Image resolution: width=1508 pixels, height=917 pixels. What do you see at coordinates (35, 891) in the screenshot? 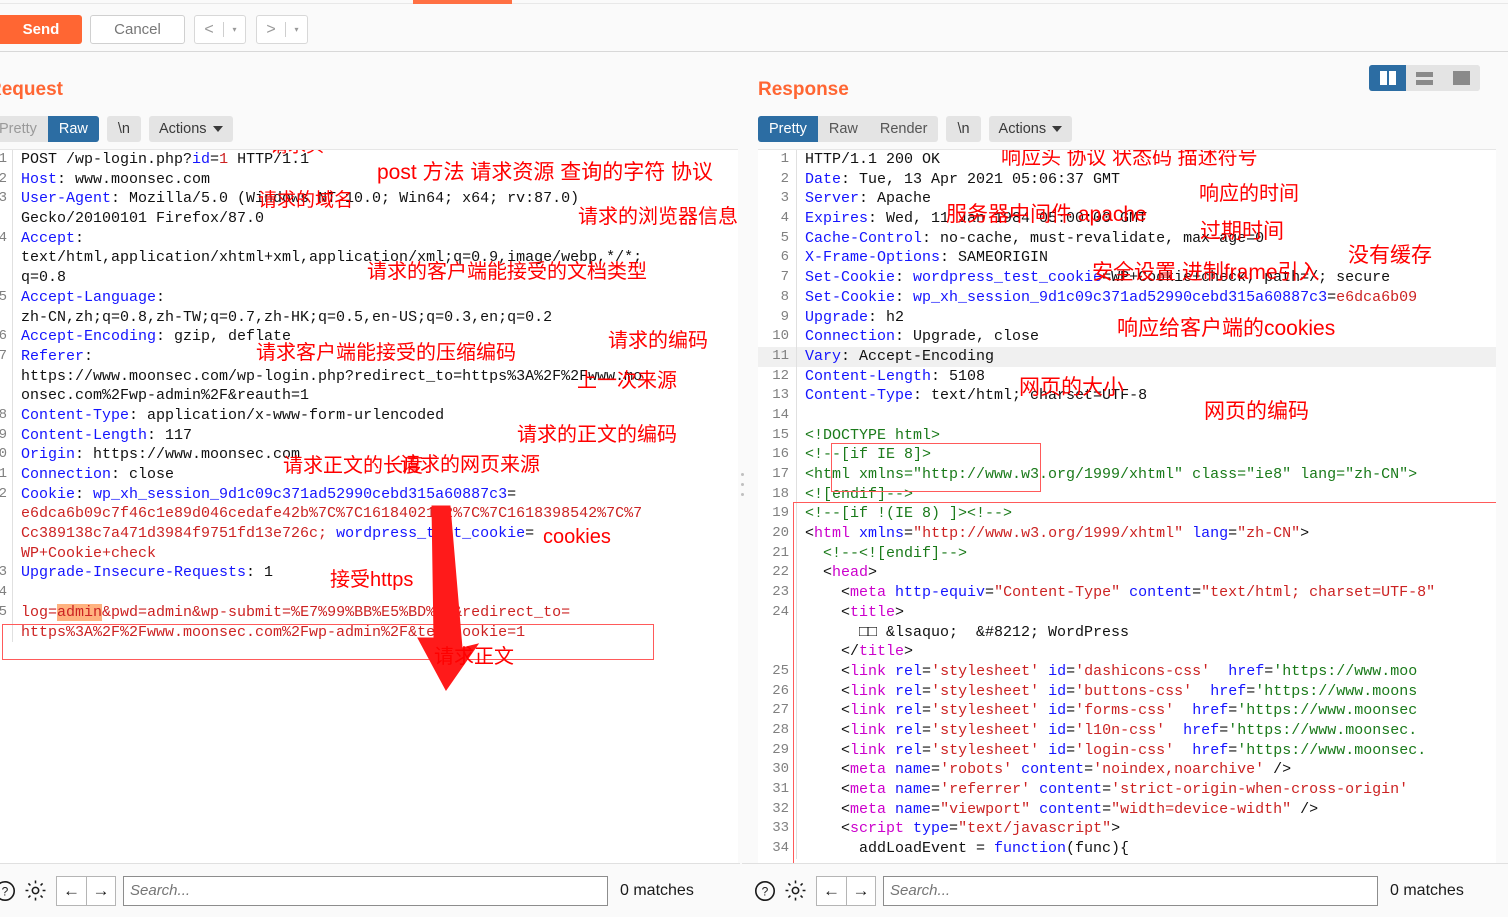
I see `request-settings-gear-icon` at bounding box center [35, 891].